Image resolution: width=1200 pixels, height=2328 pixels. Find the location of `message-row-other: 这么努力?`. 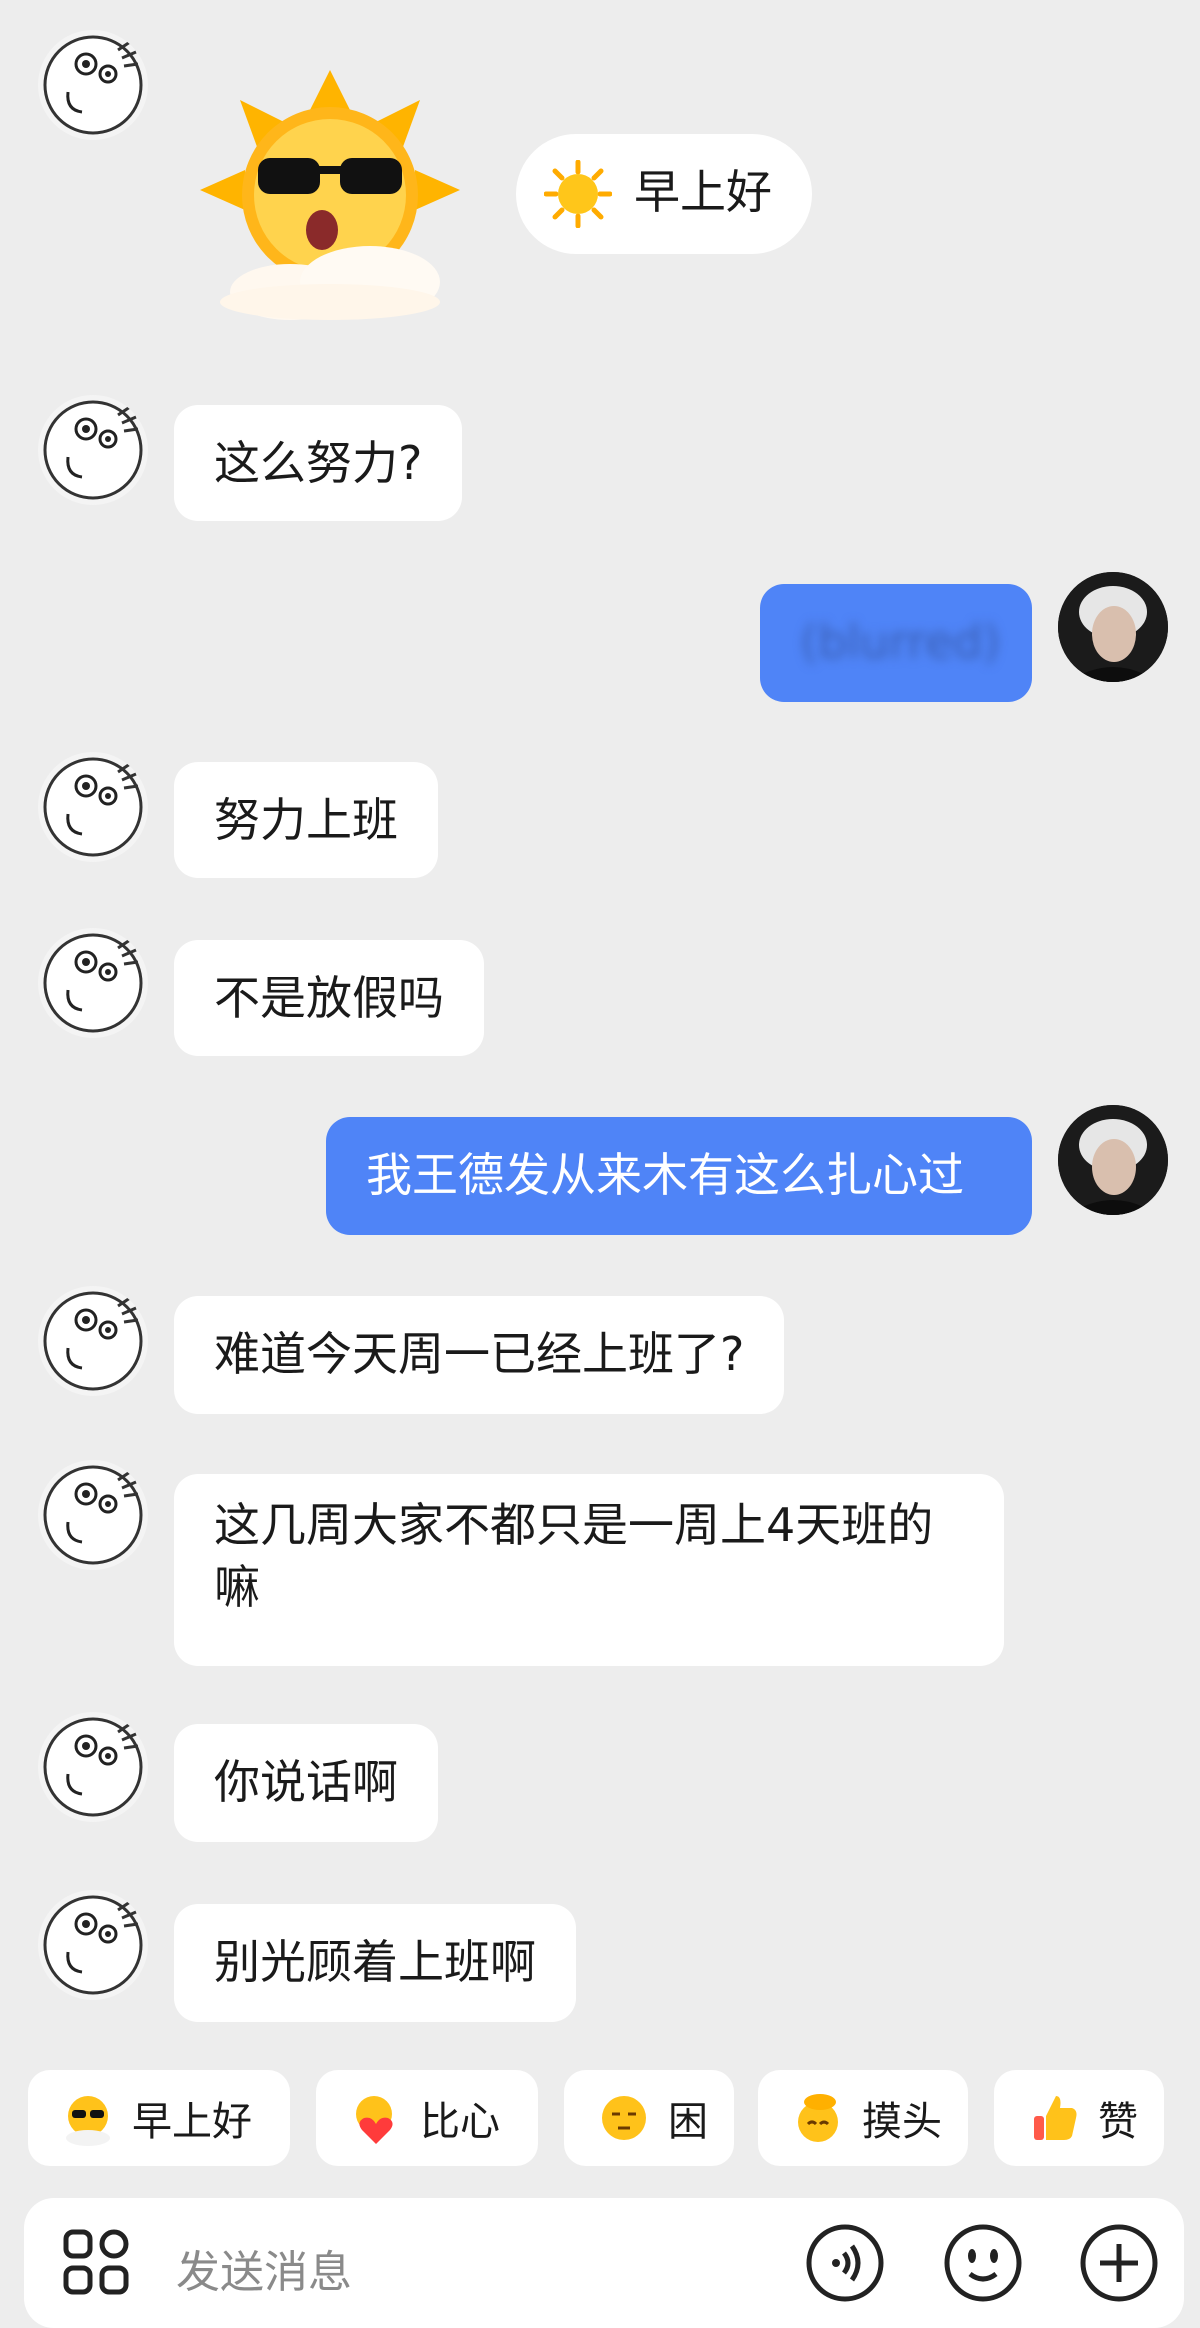

message-row-other: 这么努力? is located at coordinates (600, 460).